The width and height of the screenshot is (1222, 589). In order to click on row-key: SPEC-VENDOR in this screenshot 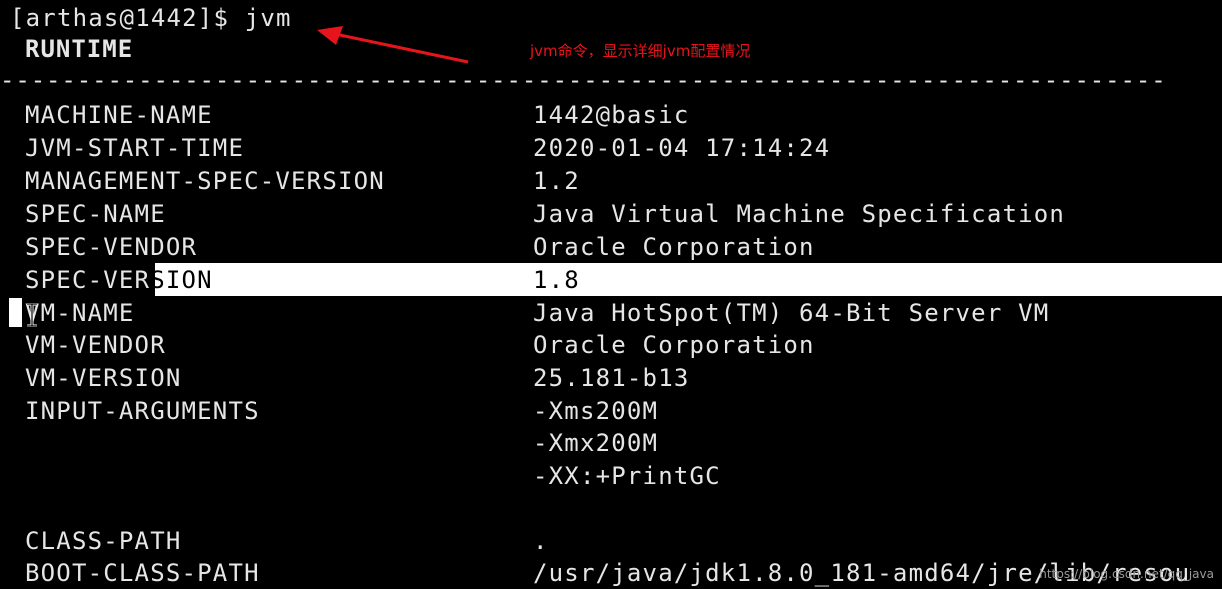, I will do `click(111, 247)`.